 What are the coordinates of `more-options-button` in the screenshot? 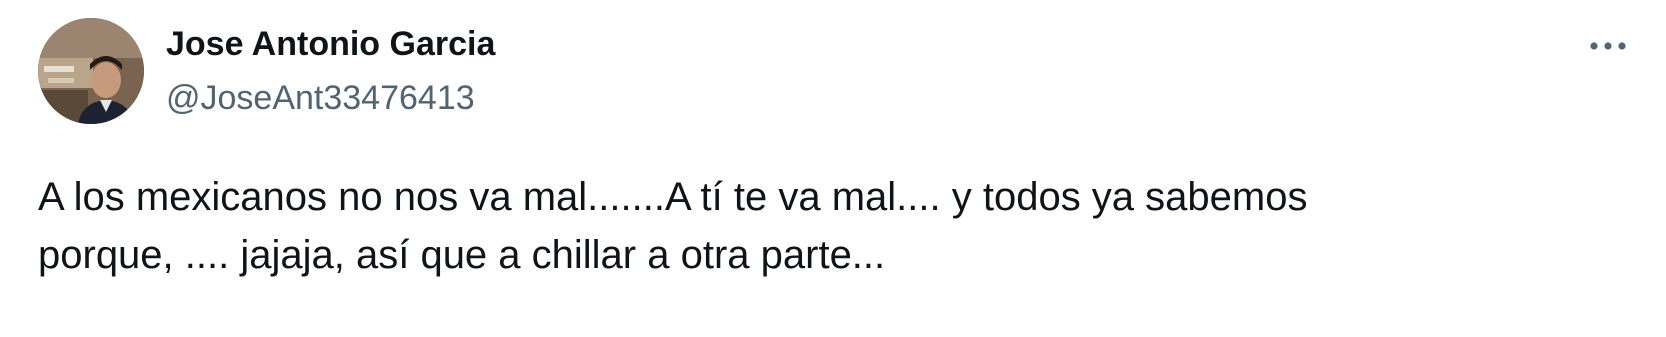 It's located at (1608, 46).